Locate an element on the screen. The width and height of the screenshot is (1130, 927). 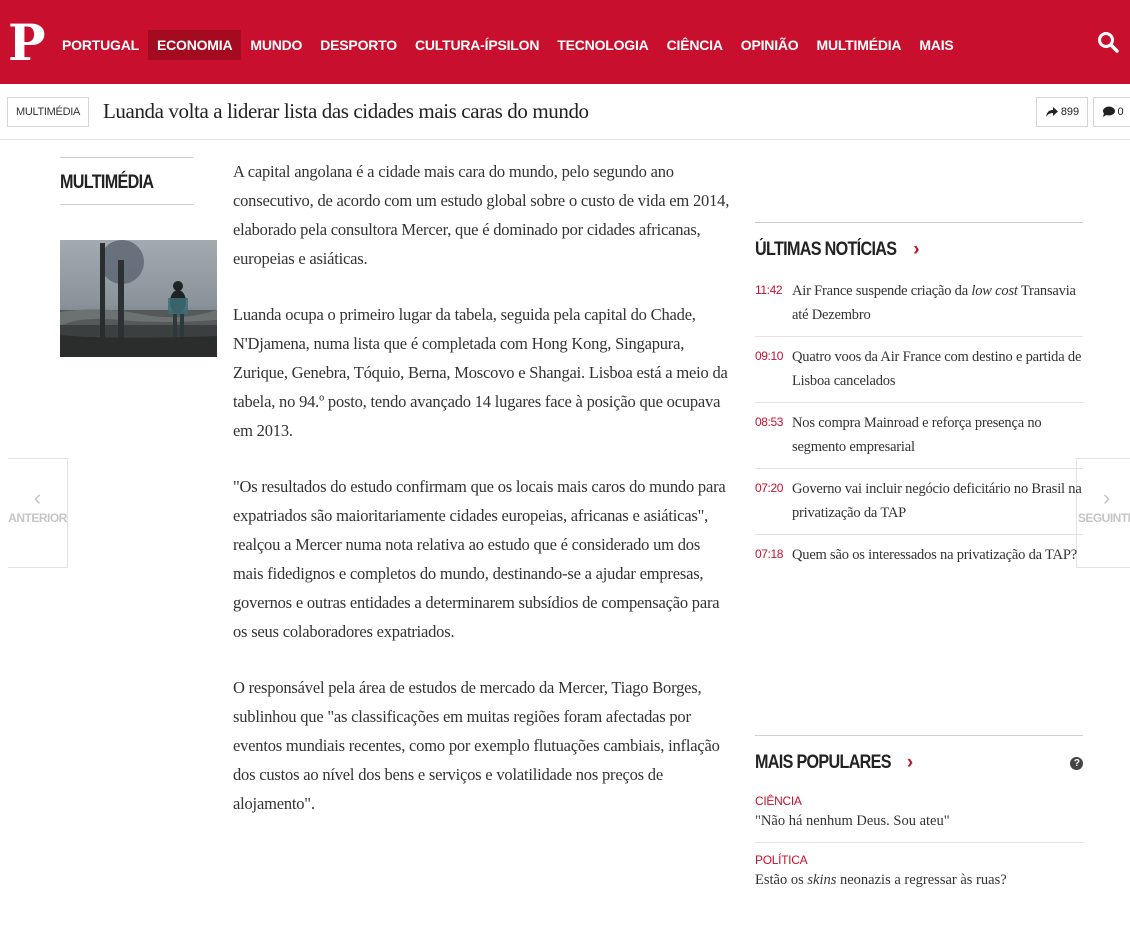
popular-category: POLÍTICA is located at coordinates (781, 860).